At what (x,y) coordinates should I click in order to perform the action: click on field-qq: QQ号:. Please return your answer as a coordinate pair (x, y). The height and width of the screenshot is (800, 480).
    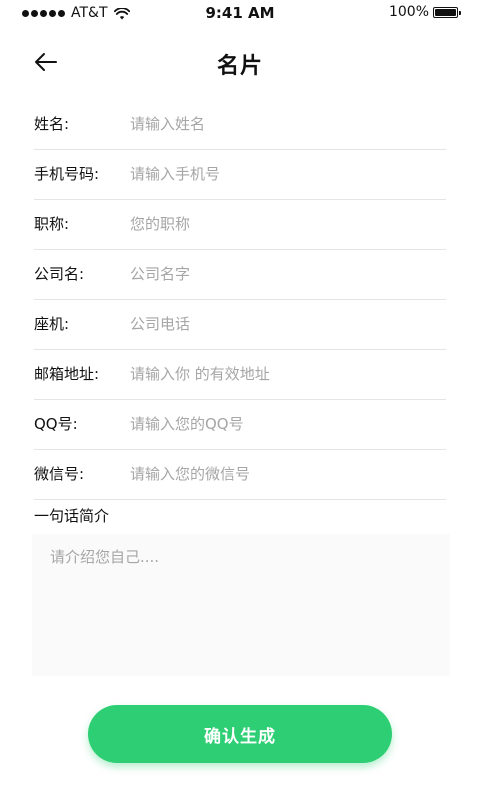
    Looking at the image, I should click on (240, 425).